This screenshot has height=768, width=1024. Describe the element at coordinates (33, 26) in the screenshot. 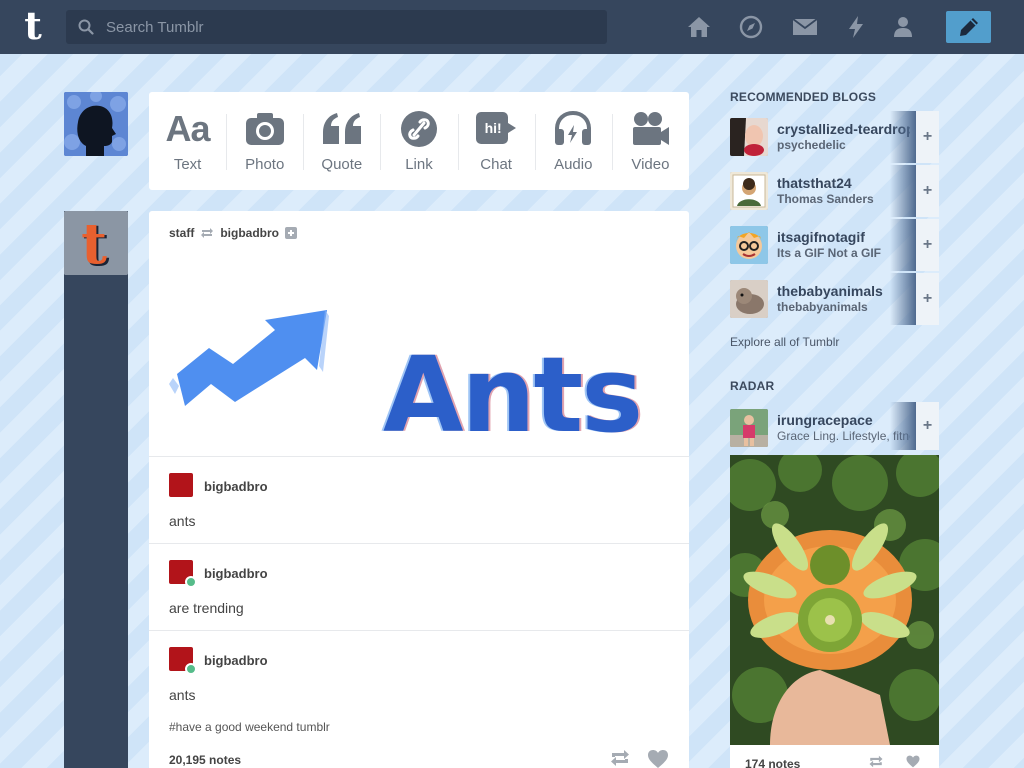

I see `tumblr-logo: t` at that location.